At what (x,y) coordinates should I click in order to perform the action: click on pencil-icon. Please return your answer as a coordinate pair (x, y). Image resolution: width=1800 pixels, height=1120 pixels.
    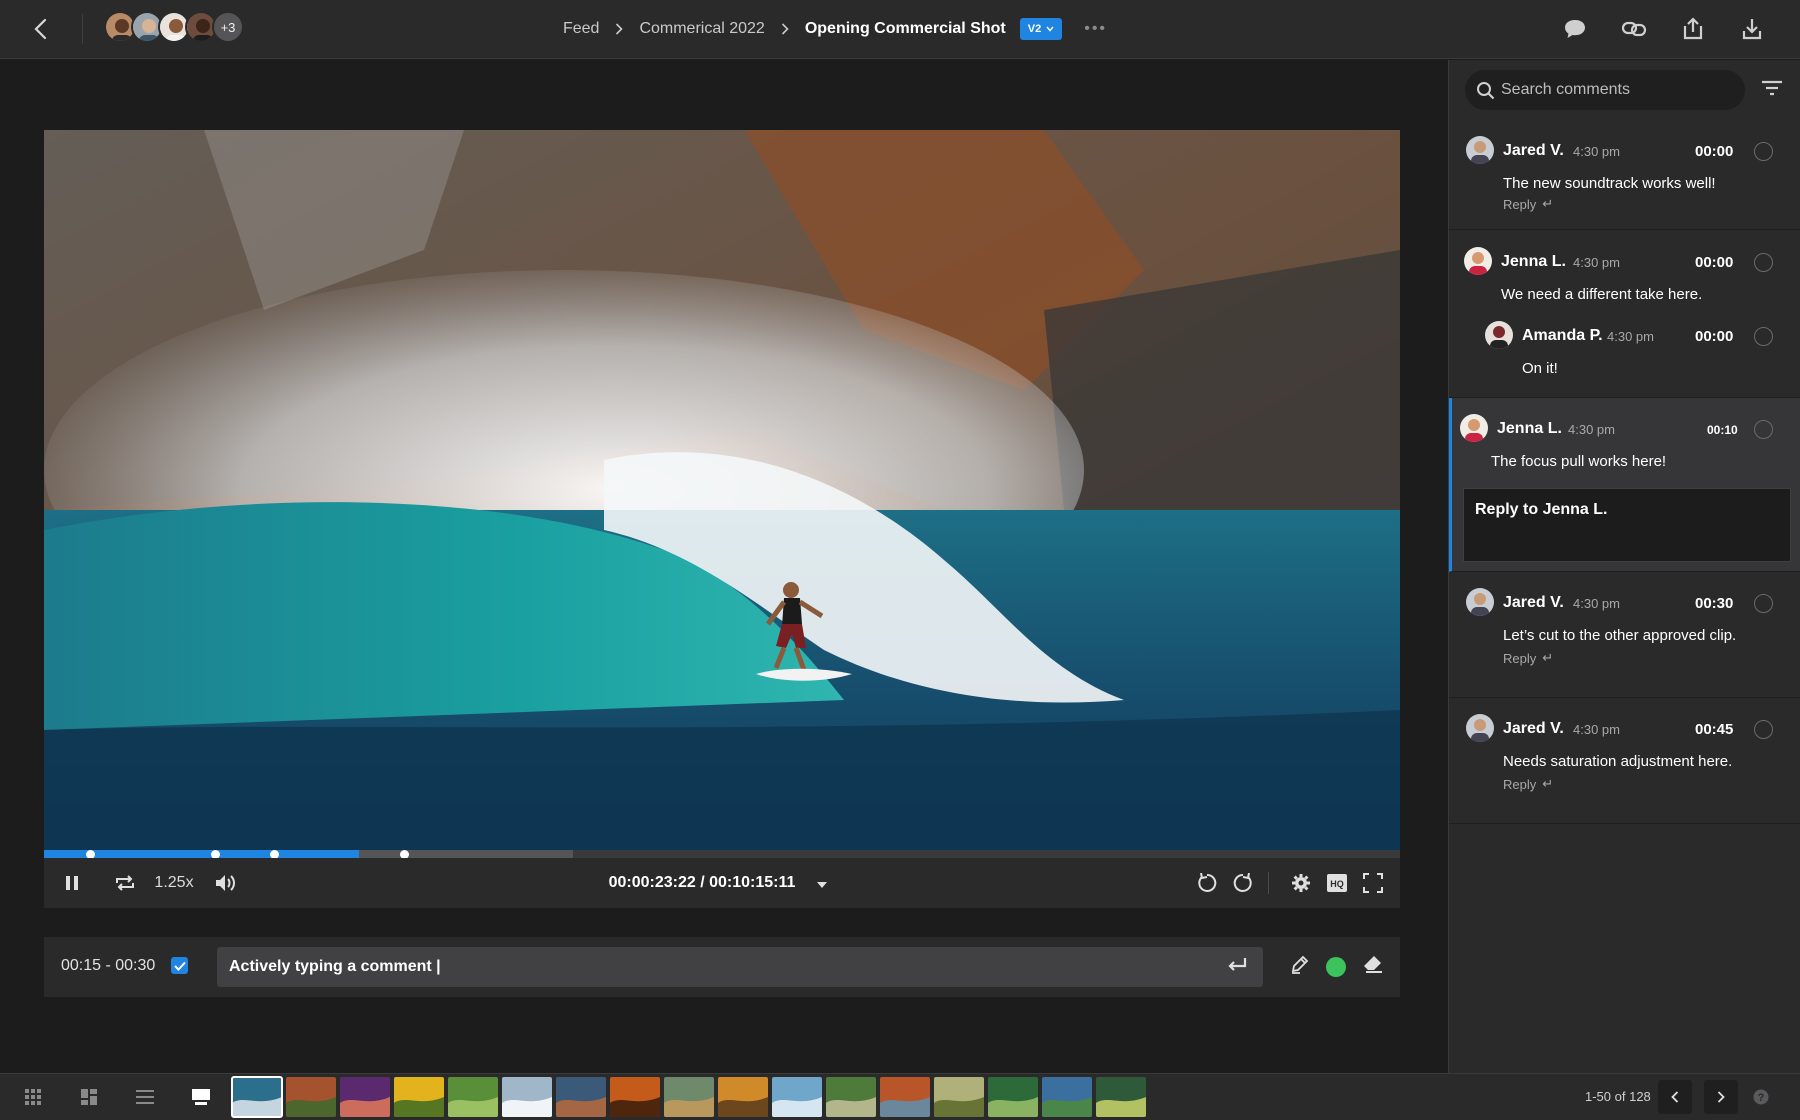
    Looking at the image, I should click on (1300, 964).